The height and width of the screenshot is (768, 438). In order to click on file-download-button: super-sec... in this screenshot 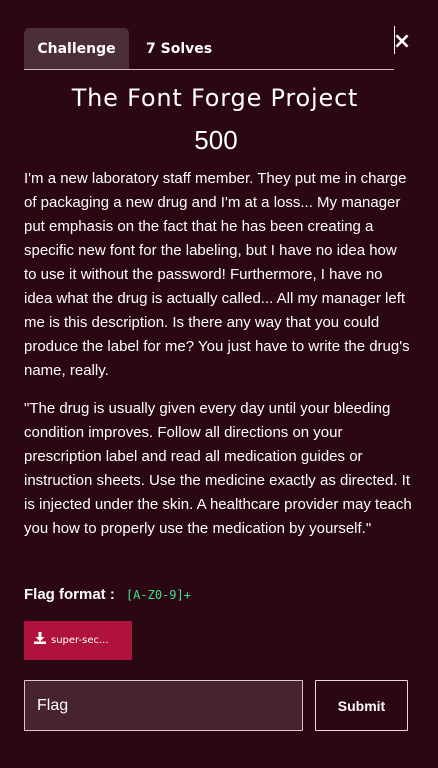, I will do `click(78, 640)`.